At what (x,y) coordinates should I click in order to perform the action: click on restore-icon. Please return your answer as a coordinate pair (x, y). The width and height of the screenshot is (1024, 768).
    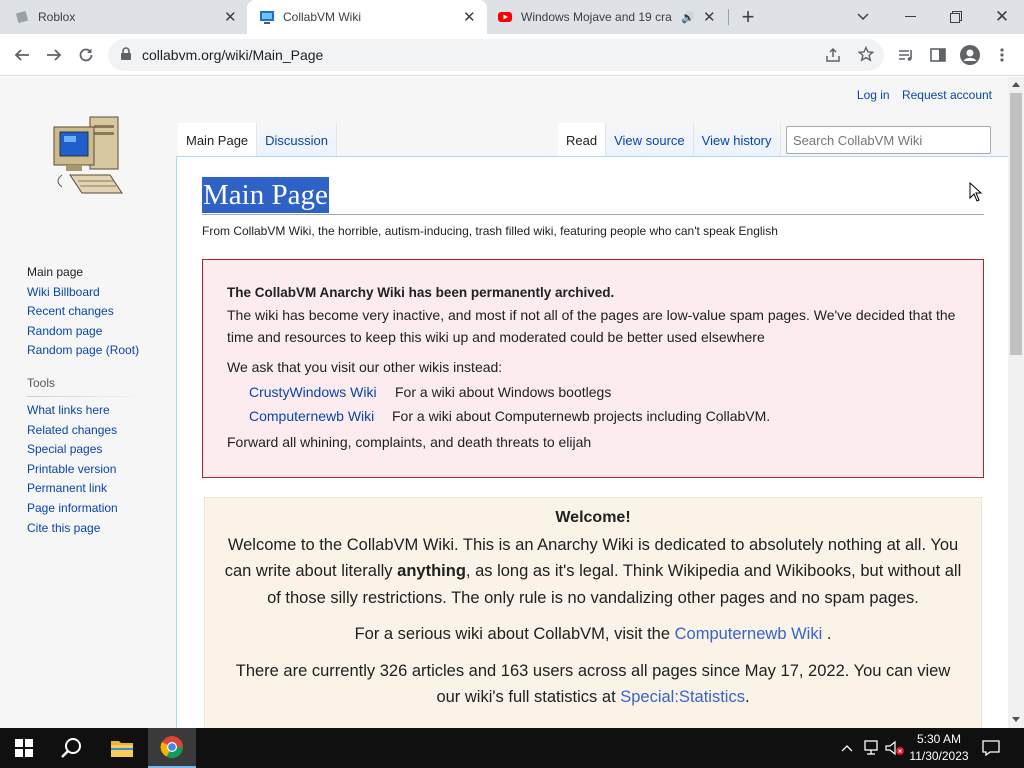
    Looking at the image, I should click on (956, 17).